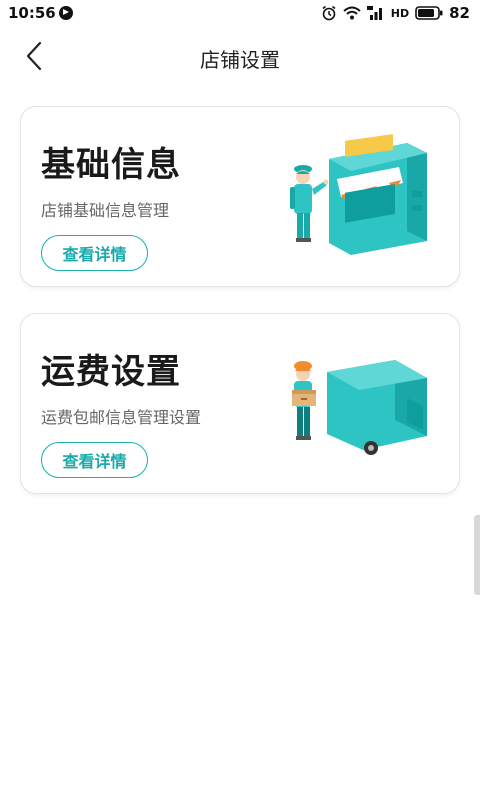 This screenshot has height=800, width=480. What do you see at coordinates (66, 13) in the screenshot?
I see `notification-app-icon` at bounding box center [66, 13].